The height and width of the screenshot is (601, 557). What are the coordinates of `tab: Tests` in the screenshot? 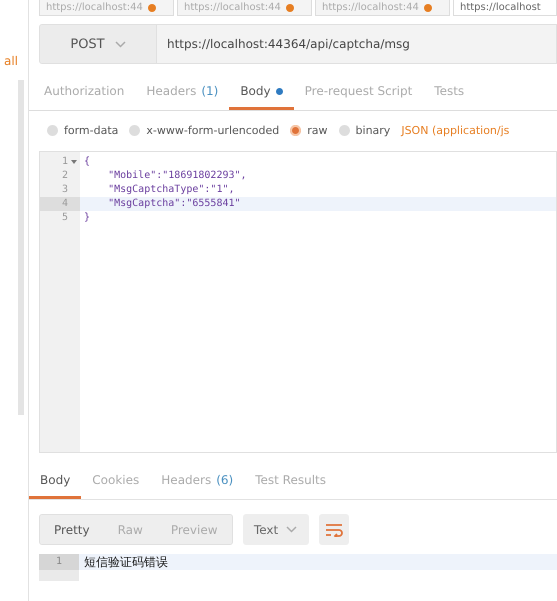 It's located at (449, 93).